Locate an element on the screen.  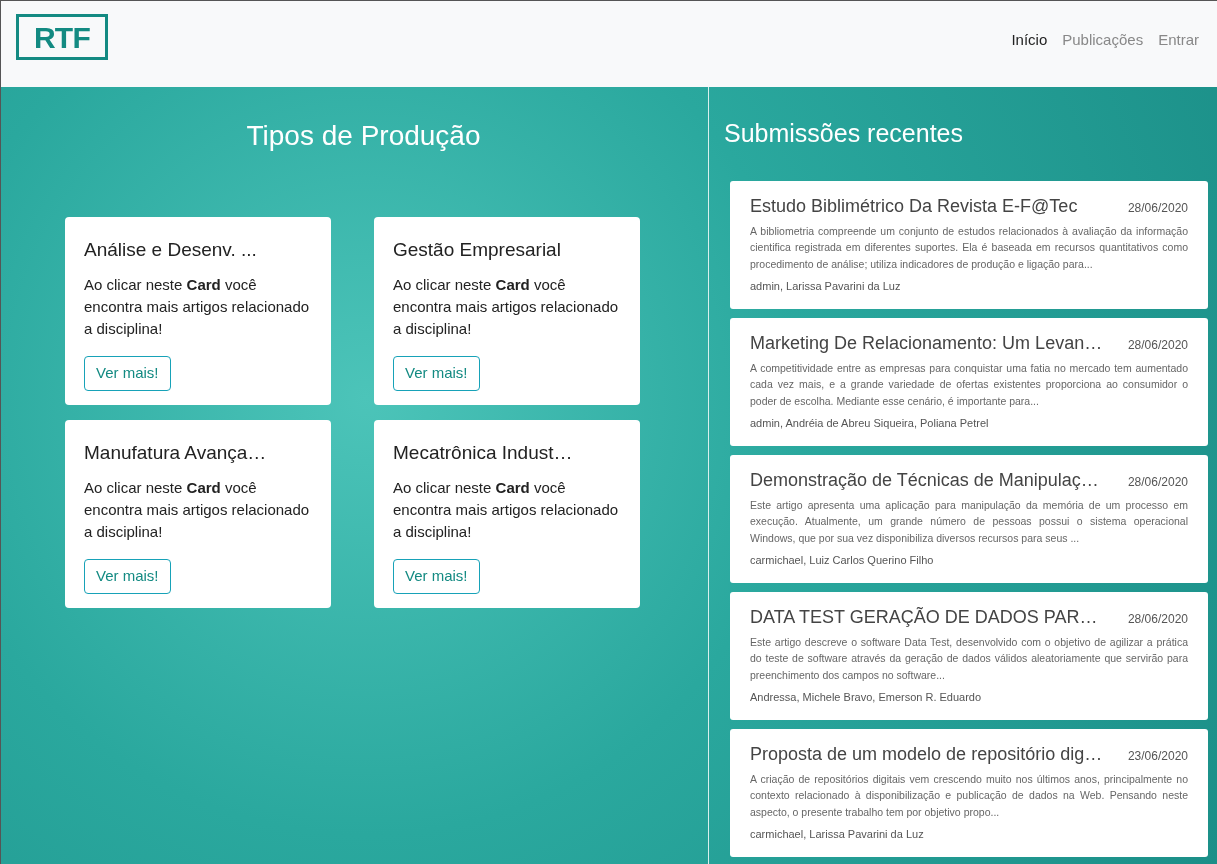
submission-authors: carmichael, Larissa Pavarini da Luz is located at coordinates (837, 834).